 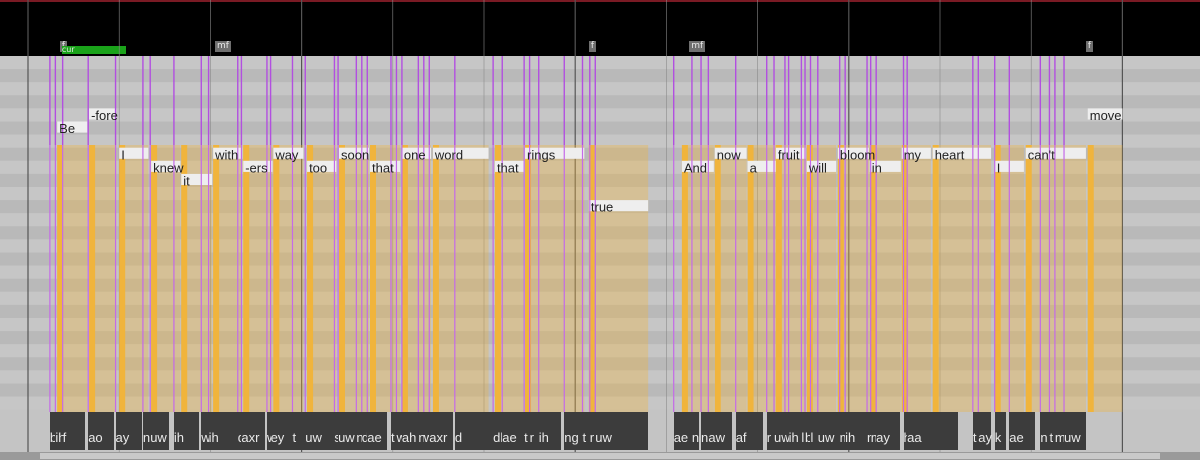 I want to click on phoneme-box: aa, so click(x=933, y=431).